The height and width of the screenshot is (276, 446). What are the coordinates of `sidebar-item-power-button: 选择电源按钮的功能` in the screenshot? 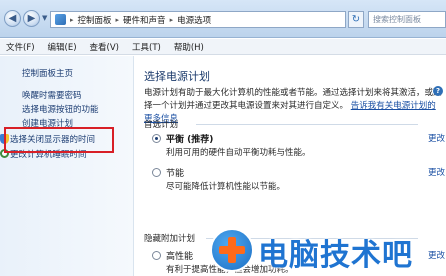 It's located at (60, 109).